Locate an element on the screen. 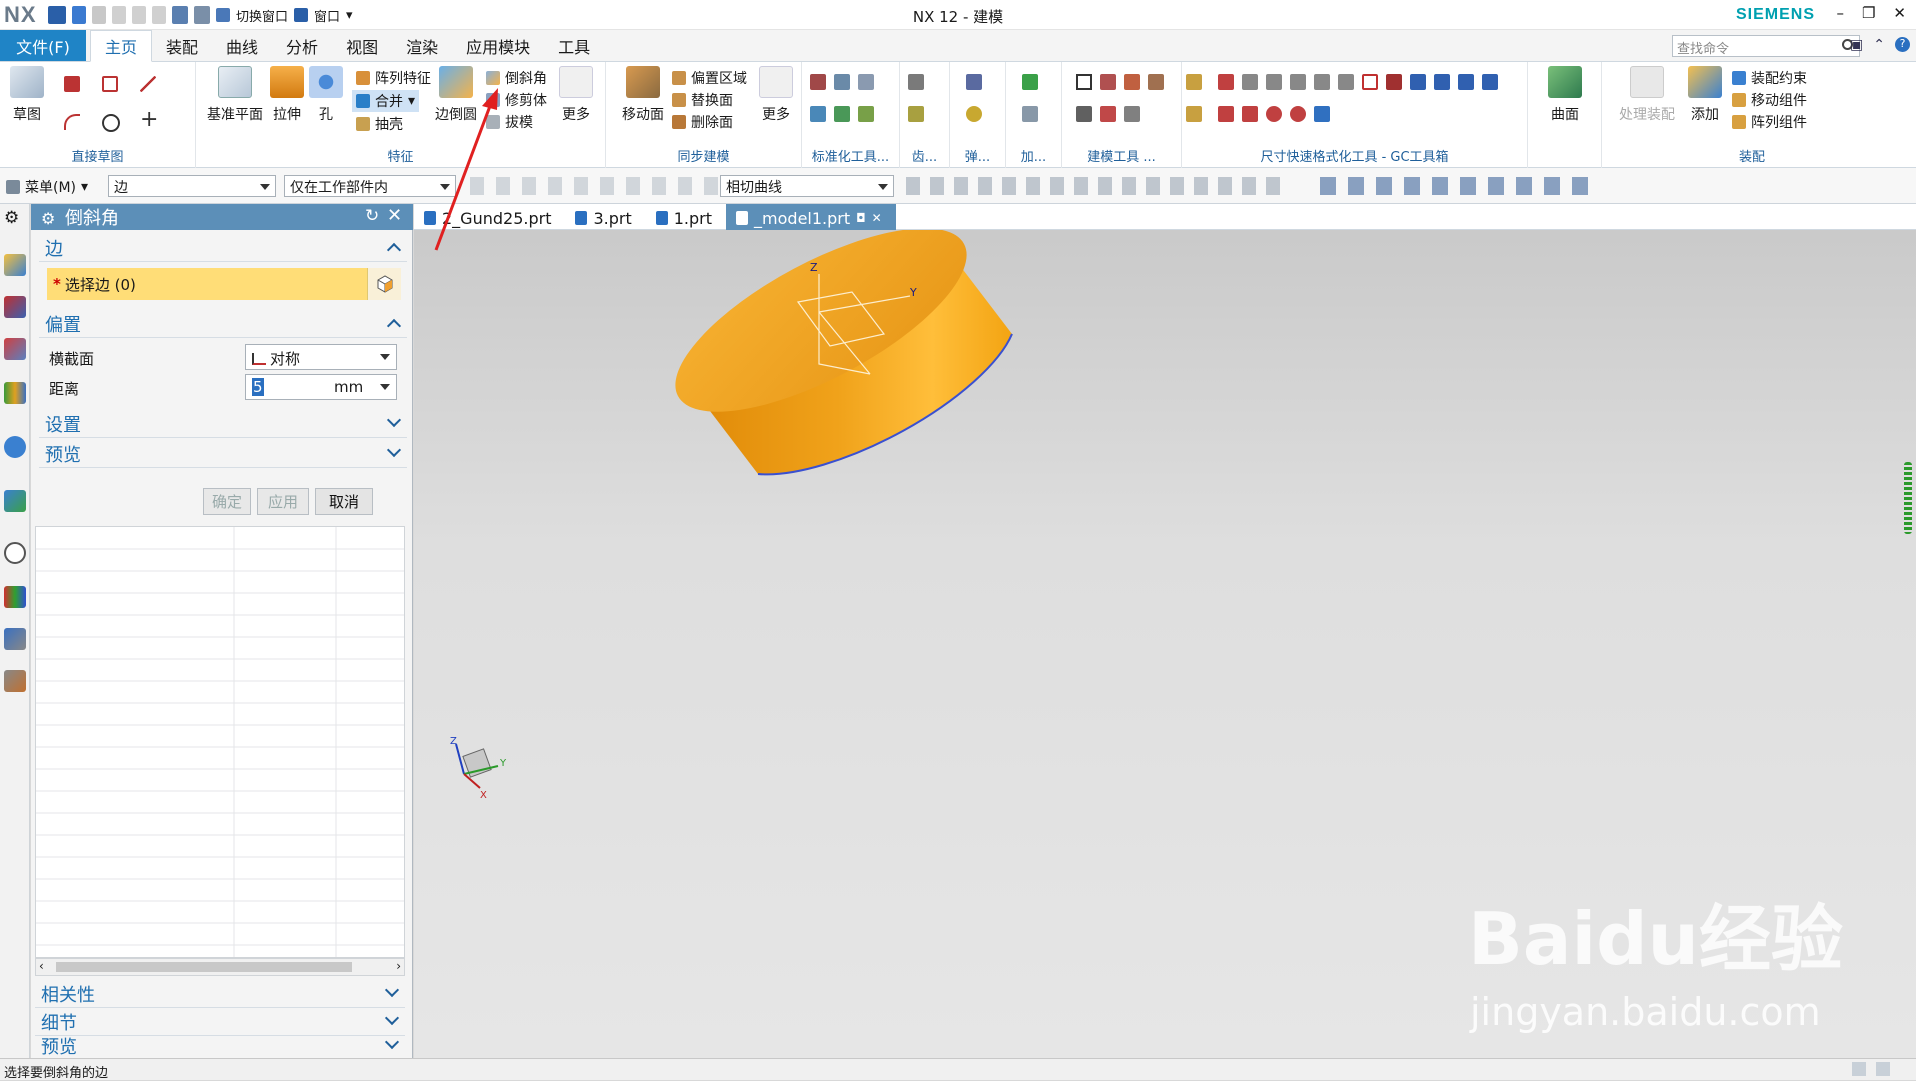  section-preview: 预览 is located at coordinates (223, 454).